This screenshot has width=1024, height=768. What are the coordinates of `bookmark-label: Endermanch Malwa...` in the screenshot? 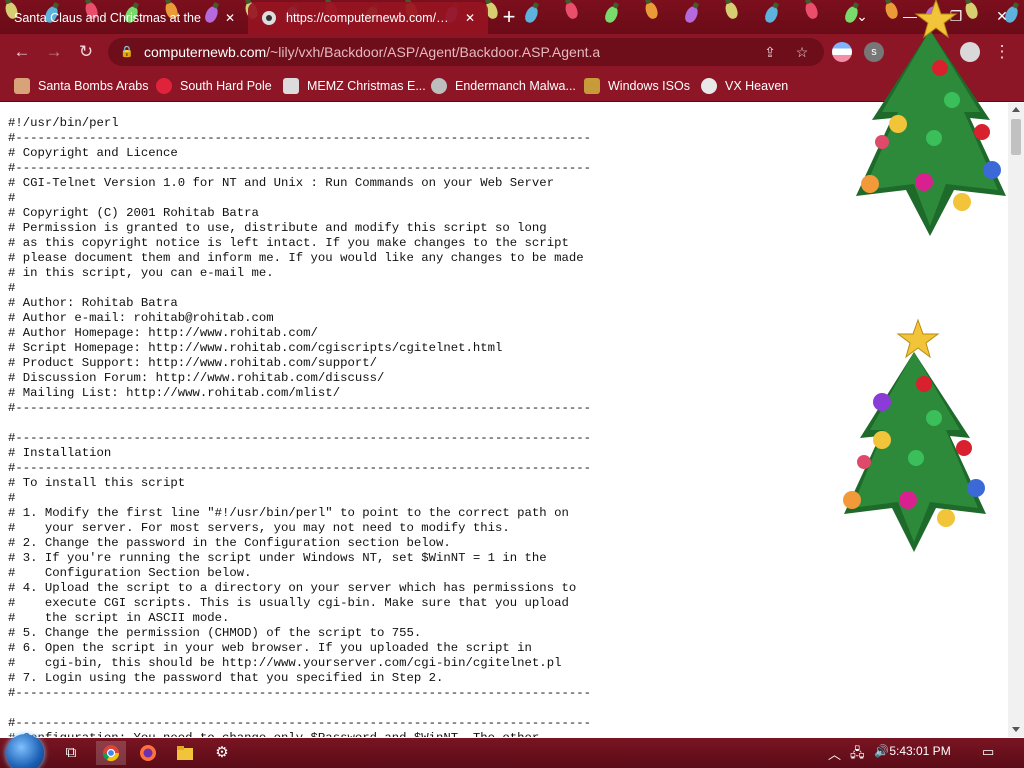 It's located at (515, 86).